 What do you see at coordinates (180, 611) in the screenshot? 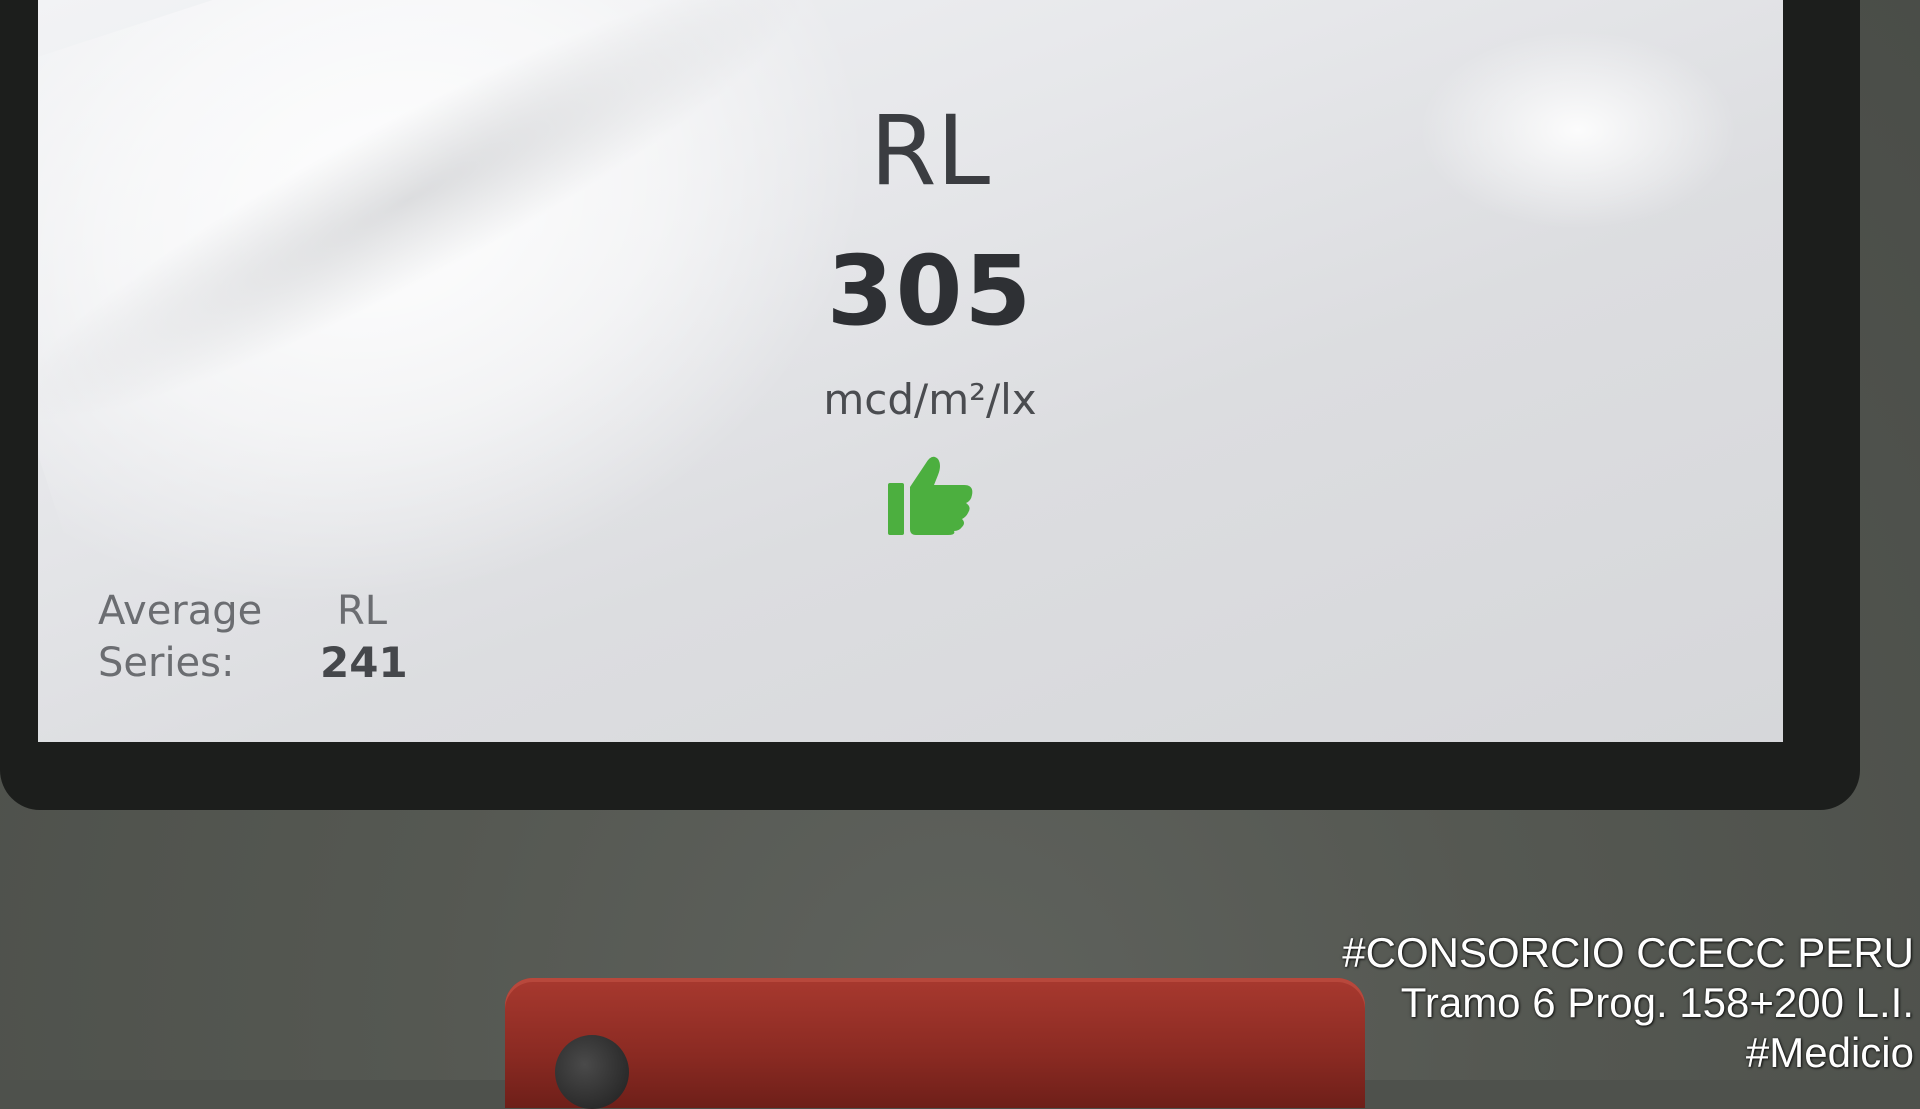
I see `average-label-line1: Average` at bounding box center [180, 611].